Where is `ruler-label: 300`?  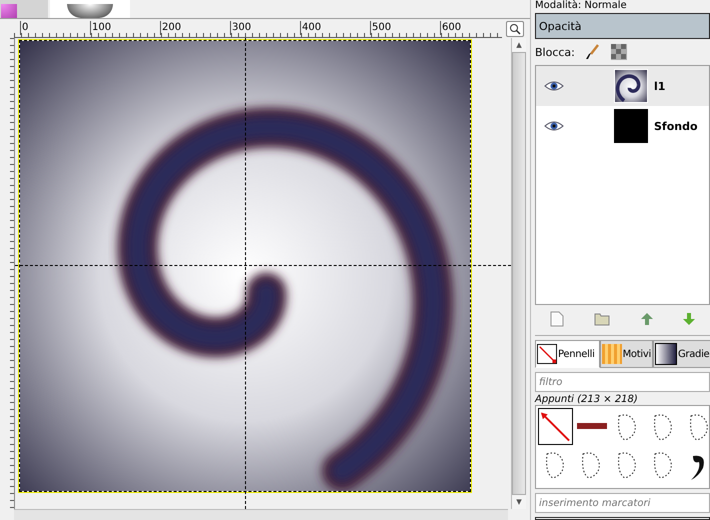 ruler-label: 300 is located at coordinates (241, 28).